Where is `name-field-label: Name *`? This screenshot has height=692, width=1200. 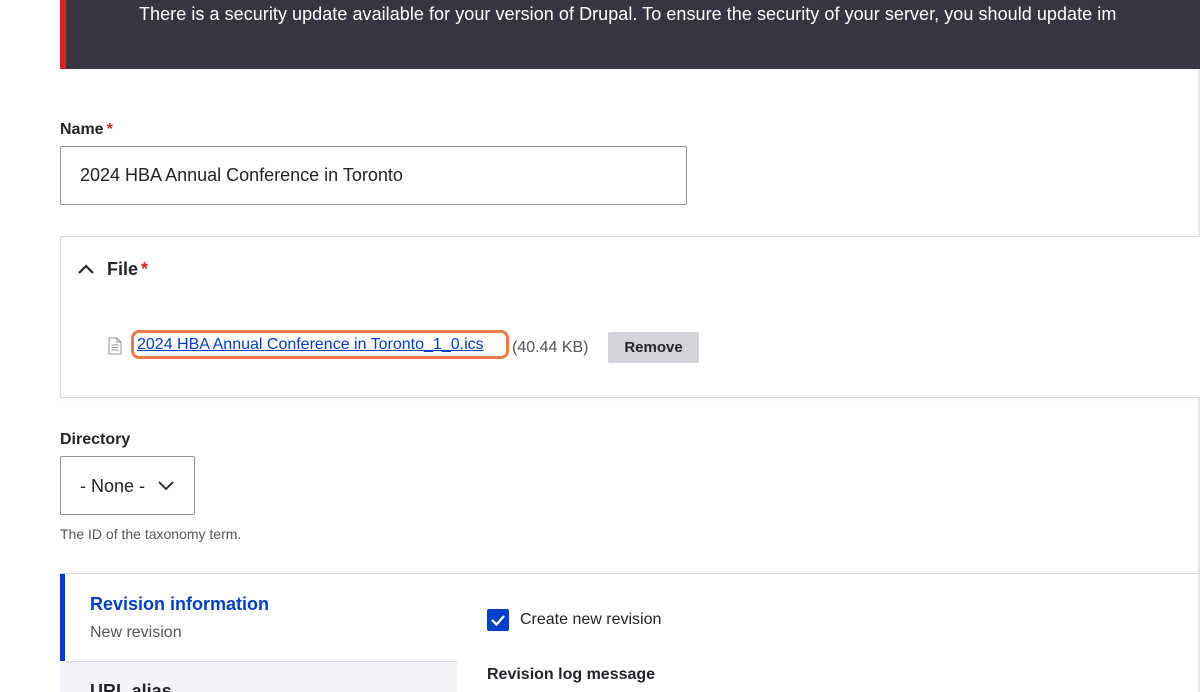 name-field-label: Name * is located at coordinates (86, 130).